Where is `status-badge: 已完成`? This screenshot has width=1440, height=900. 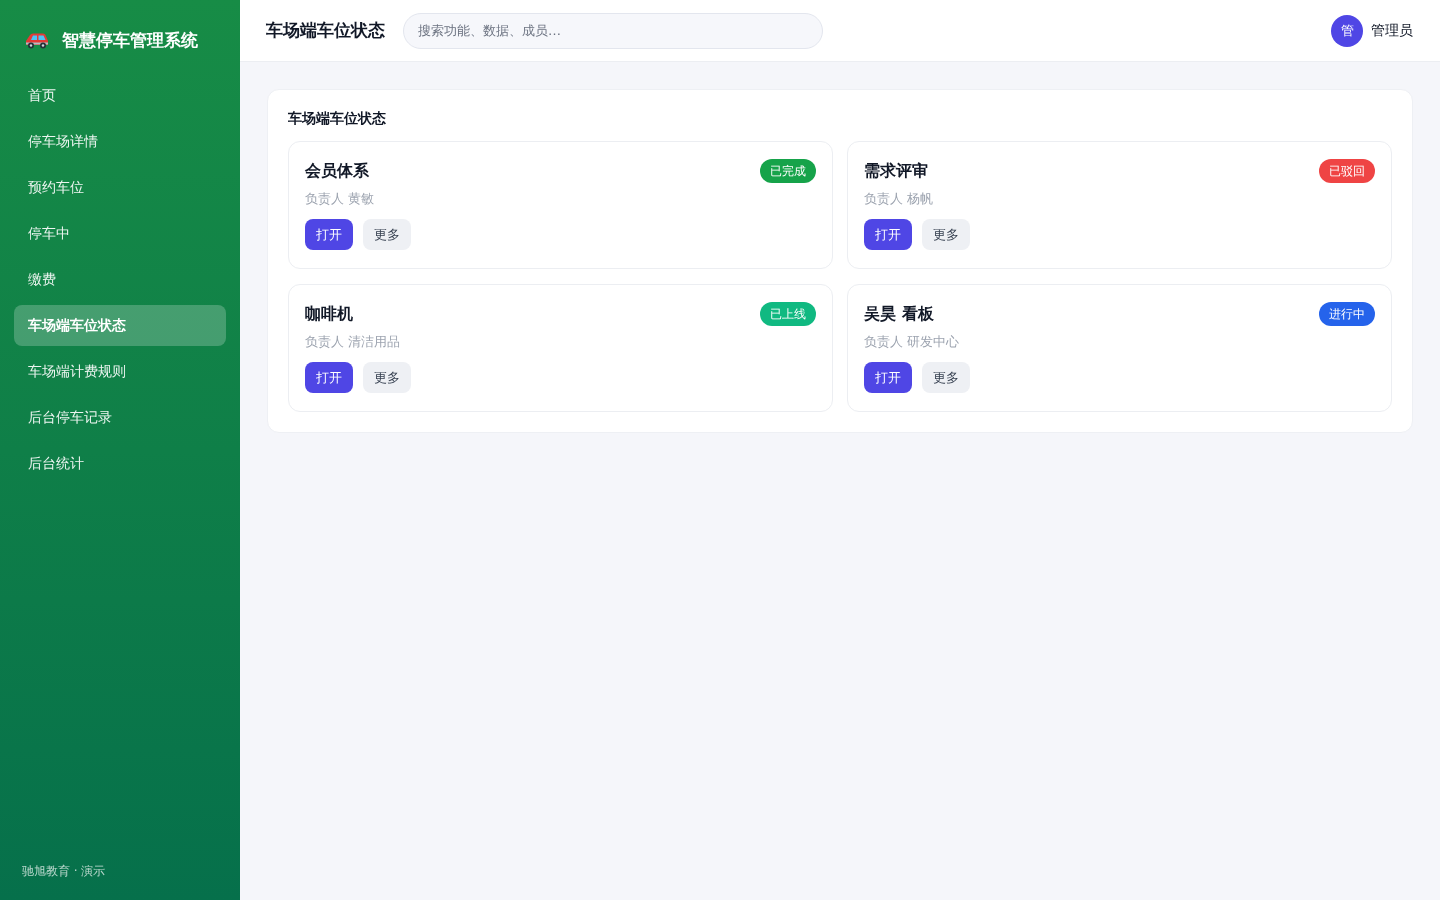
status-badge: 已完成 is located at coordinates (788, 171).